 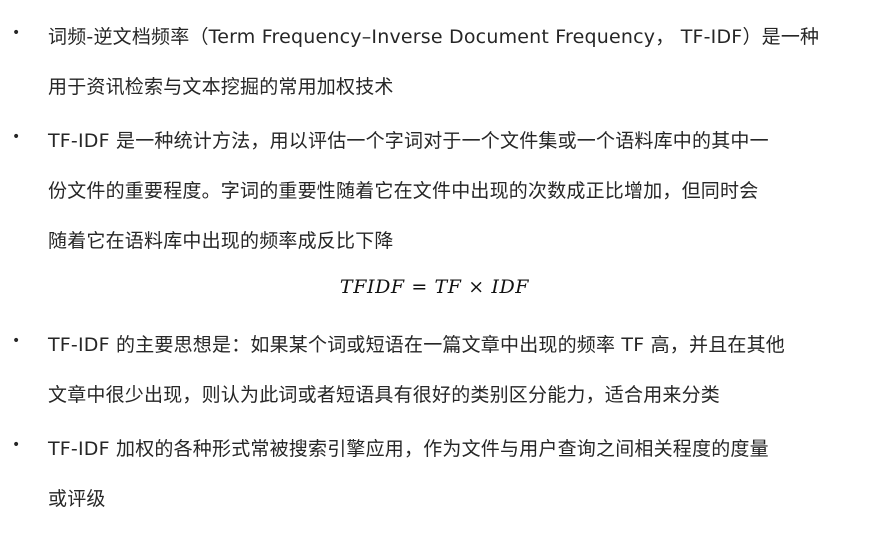 I want to click on tfidf-formula: TFIDF = TF × IDF, so click(x=434, y=287).